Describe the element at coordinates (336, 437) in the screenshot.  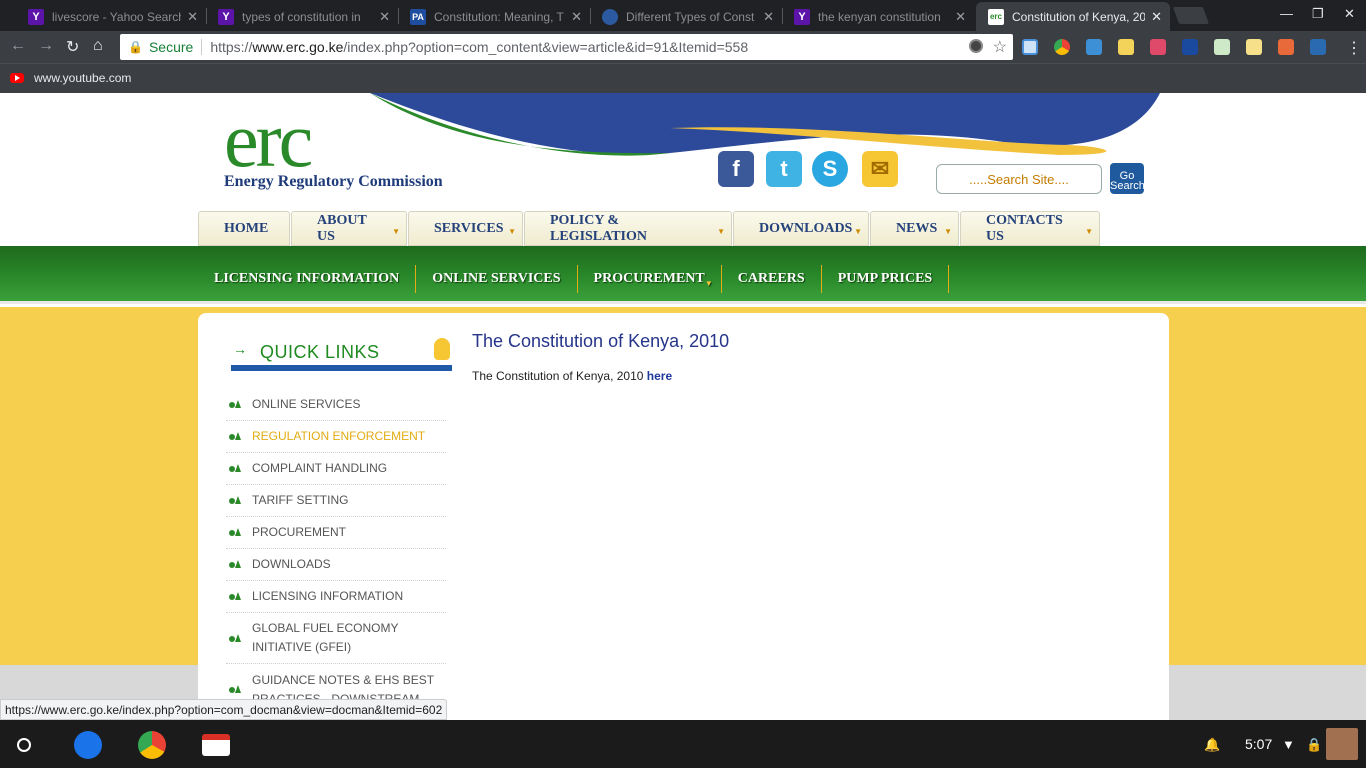
I see `quick-link-regulation-enforcement: REGULATION ENFORCEMENT` at that location.